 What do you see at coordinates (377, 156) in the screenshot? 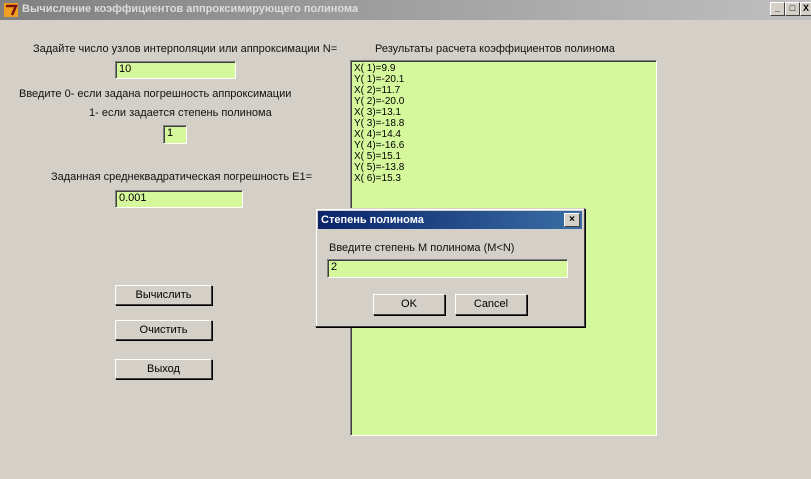
I see `result-line: X( 5)=15.1` at bounding box center [377, 156].